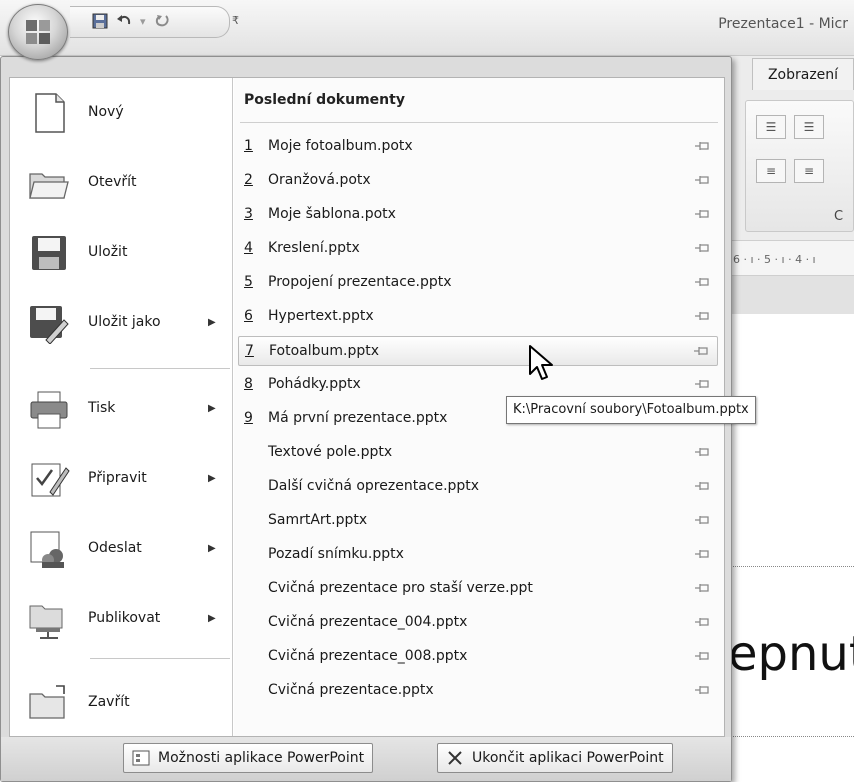 The width and height of the screenshot is (854, 782). Describe the element at coordinates (478, 657) in the screenshot. I see `recent-document-item: Cvičná prezentace_008.pptx` at that location.